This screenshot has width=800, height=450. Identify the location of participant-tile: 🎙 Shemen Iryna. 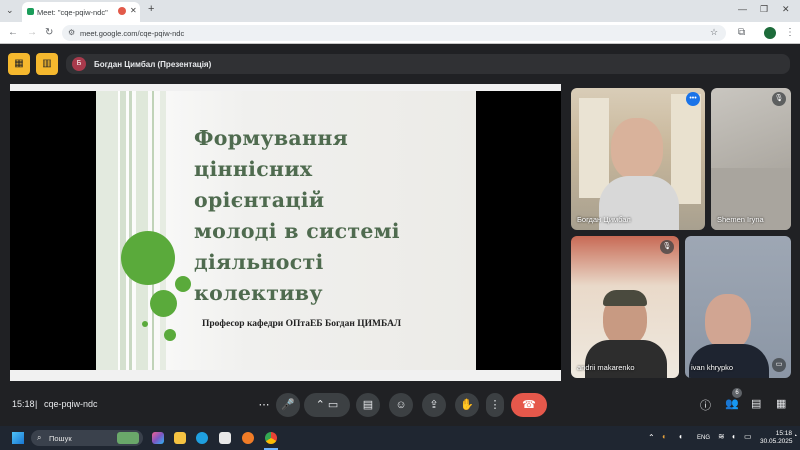
(751, 159).